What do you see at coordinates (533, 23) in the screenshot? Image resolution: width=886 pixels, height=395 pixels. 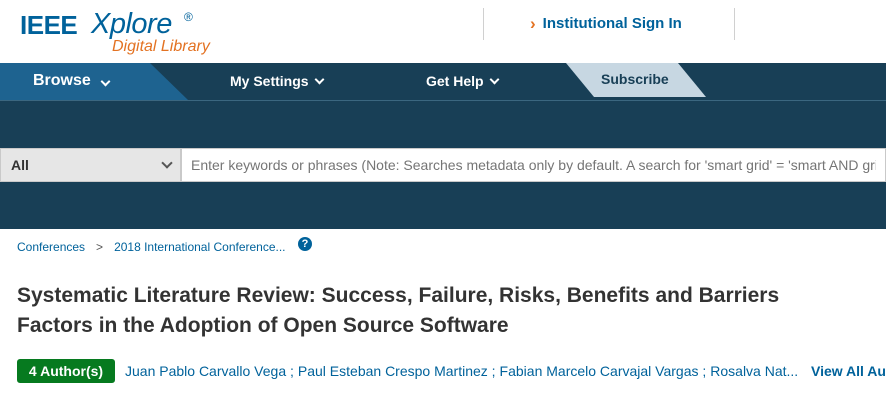 I see `chevron-right-icon: ›` at bounding box center [533, 23].